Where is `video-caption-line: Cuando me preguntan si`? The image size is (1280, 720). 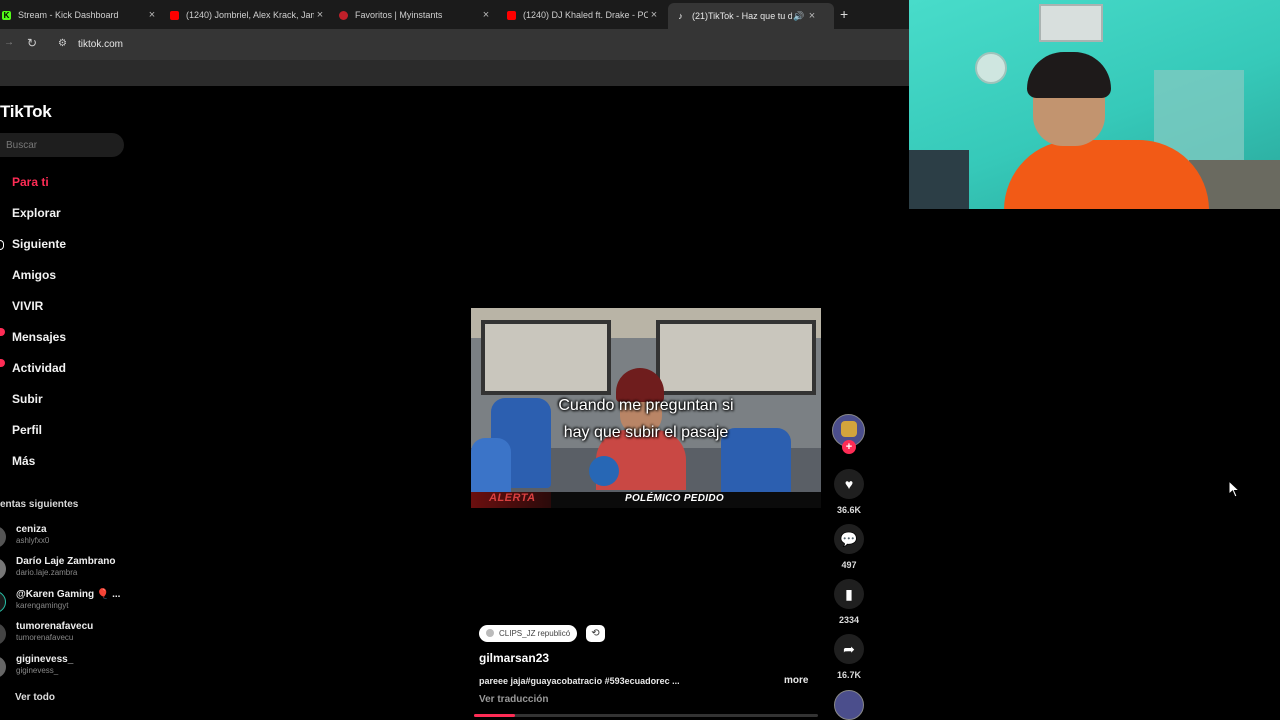
video-caption-line: Cuando me preguntan si is located at coordinates (646, 405).